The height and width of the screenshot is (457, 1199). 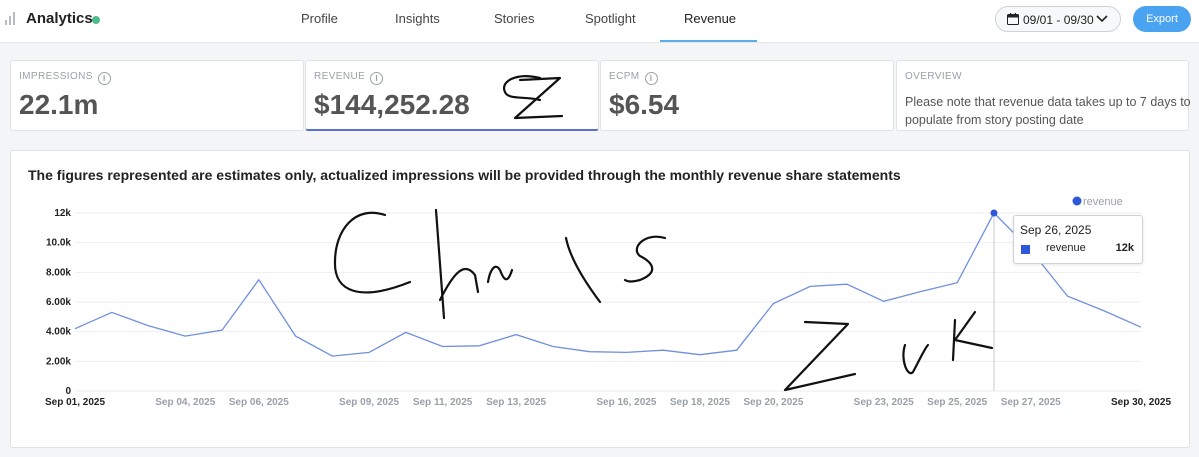 What do you see at coordinates (1056, 230) in the screenshot?
I see `tooltip-date: Sep 26, 2025` at bounding box center [1056, 230].